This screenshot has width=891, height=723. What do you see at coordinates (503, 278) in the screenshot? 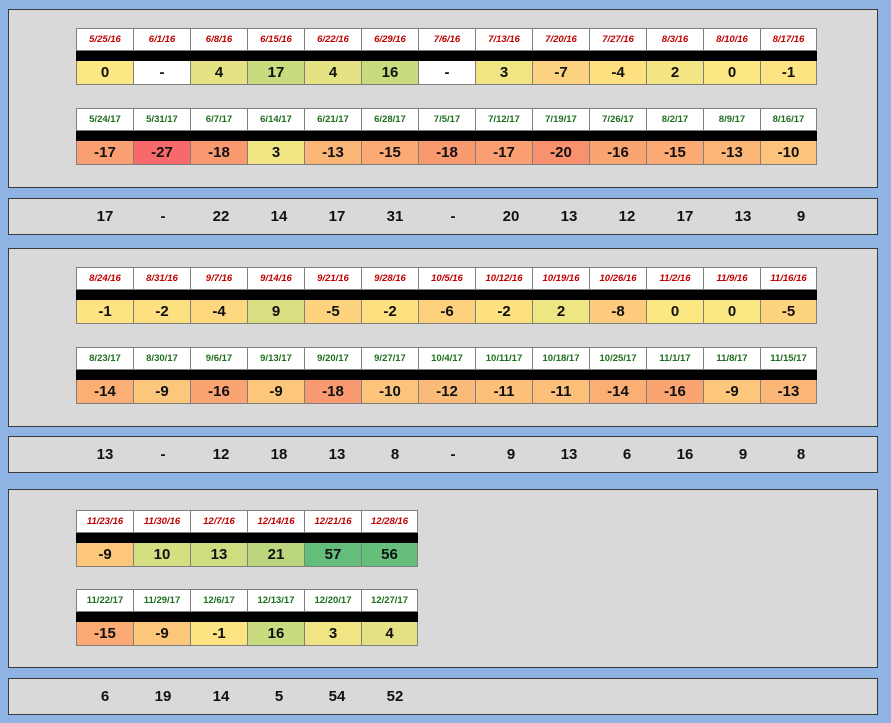
I see `week-date-cell: 10/12/16` at bounding box center [503, 278].